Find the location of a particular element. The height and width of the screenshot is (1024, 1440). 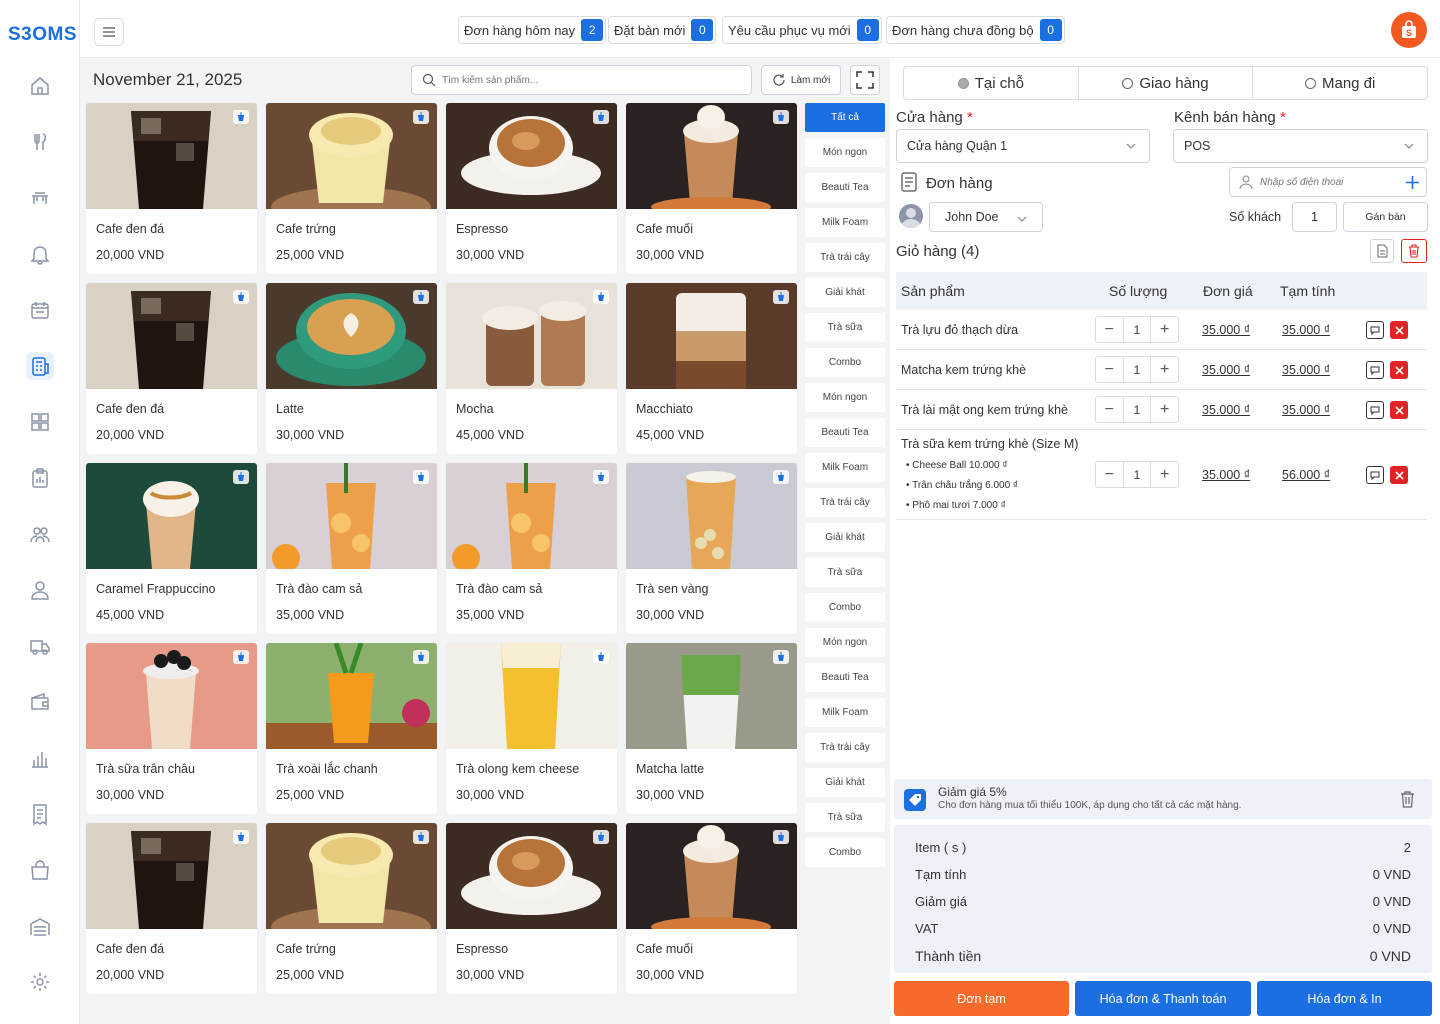

sidebar-item-bag is located at coordinates (40, 870).